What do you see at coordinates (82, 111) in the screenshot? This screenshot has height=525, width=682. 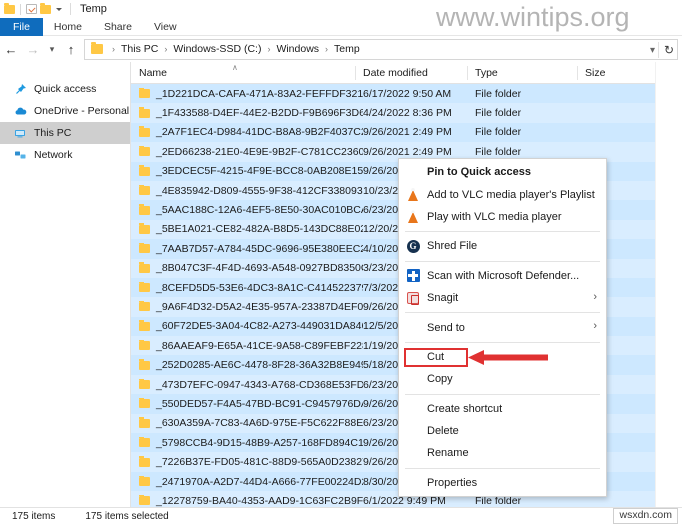 I see `sidebar-item-label: OneDrive - Personal` at bounding box center [82, 111].